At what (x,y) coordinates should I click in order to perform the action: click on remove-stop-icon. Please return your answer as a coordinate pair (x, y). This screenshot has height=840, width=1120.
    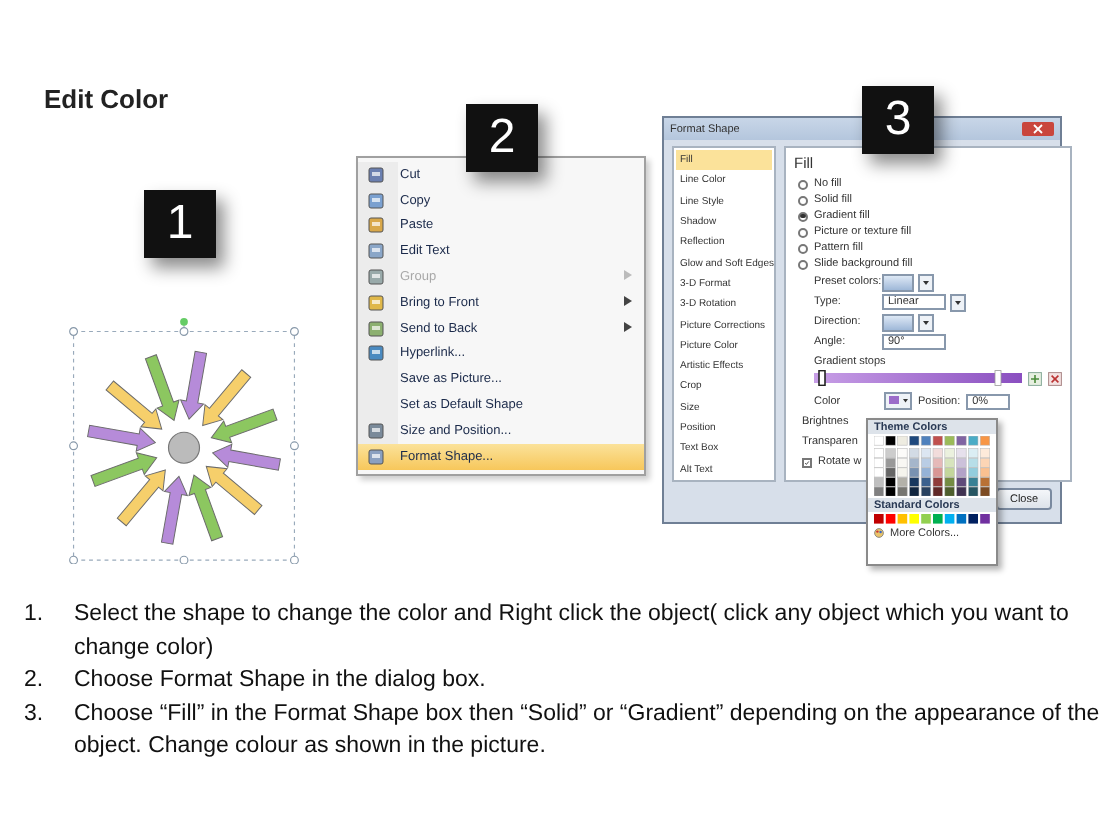
    Looking at the image, I should click on (1055, 378).